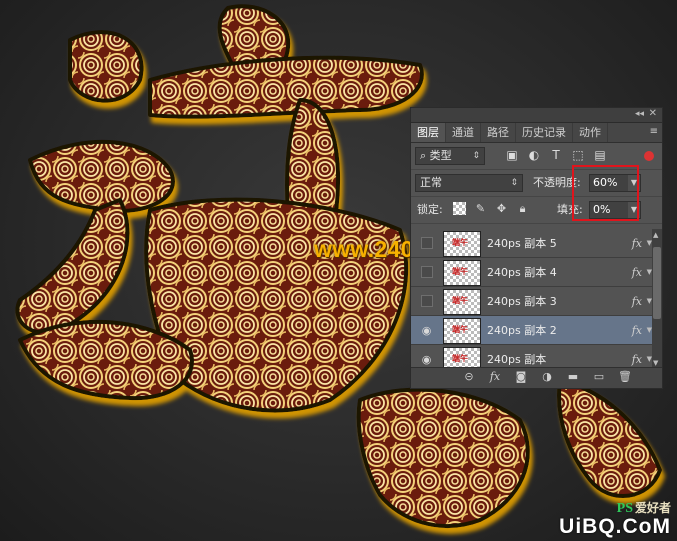 The height and width of the screenshot is (541, 677). Describe the element at coordinates (517, 359) in the screenshot. I see `layer-name: 240ps 副本` at that location.